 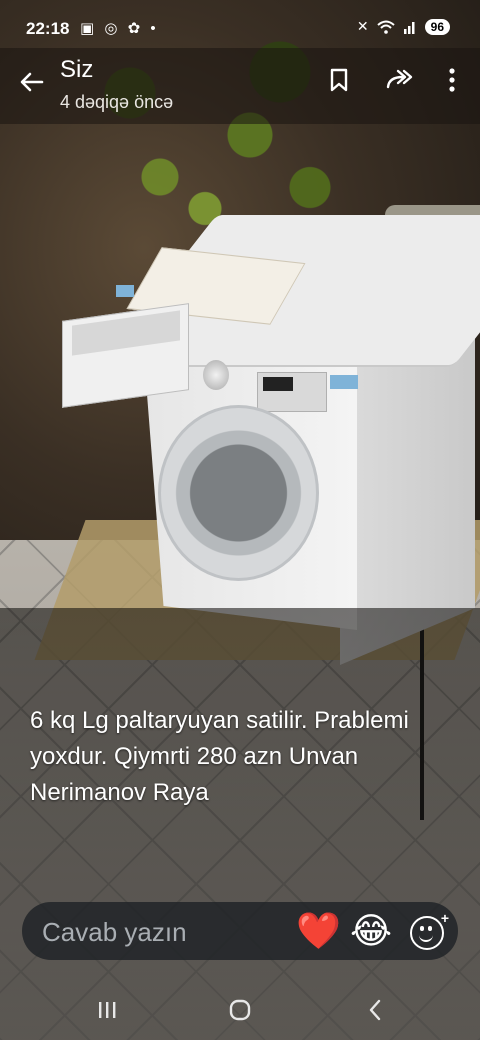 I want to click on add-reaction-icon: +, so click(x=429, y=930).